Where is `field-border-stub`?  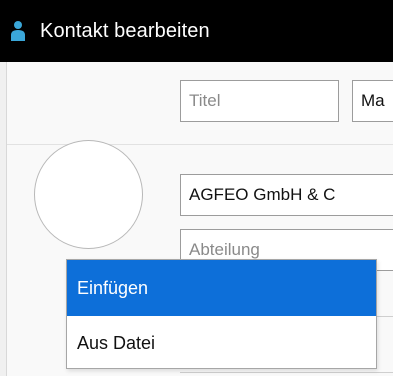
field-border-stub is located at coordinates (286, 372).